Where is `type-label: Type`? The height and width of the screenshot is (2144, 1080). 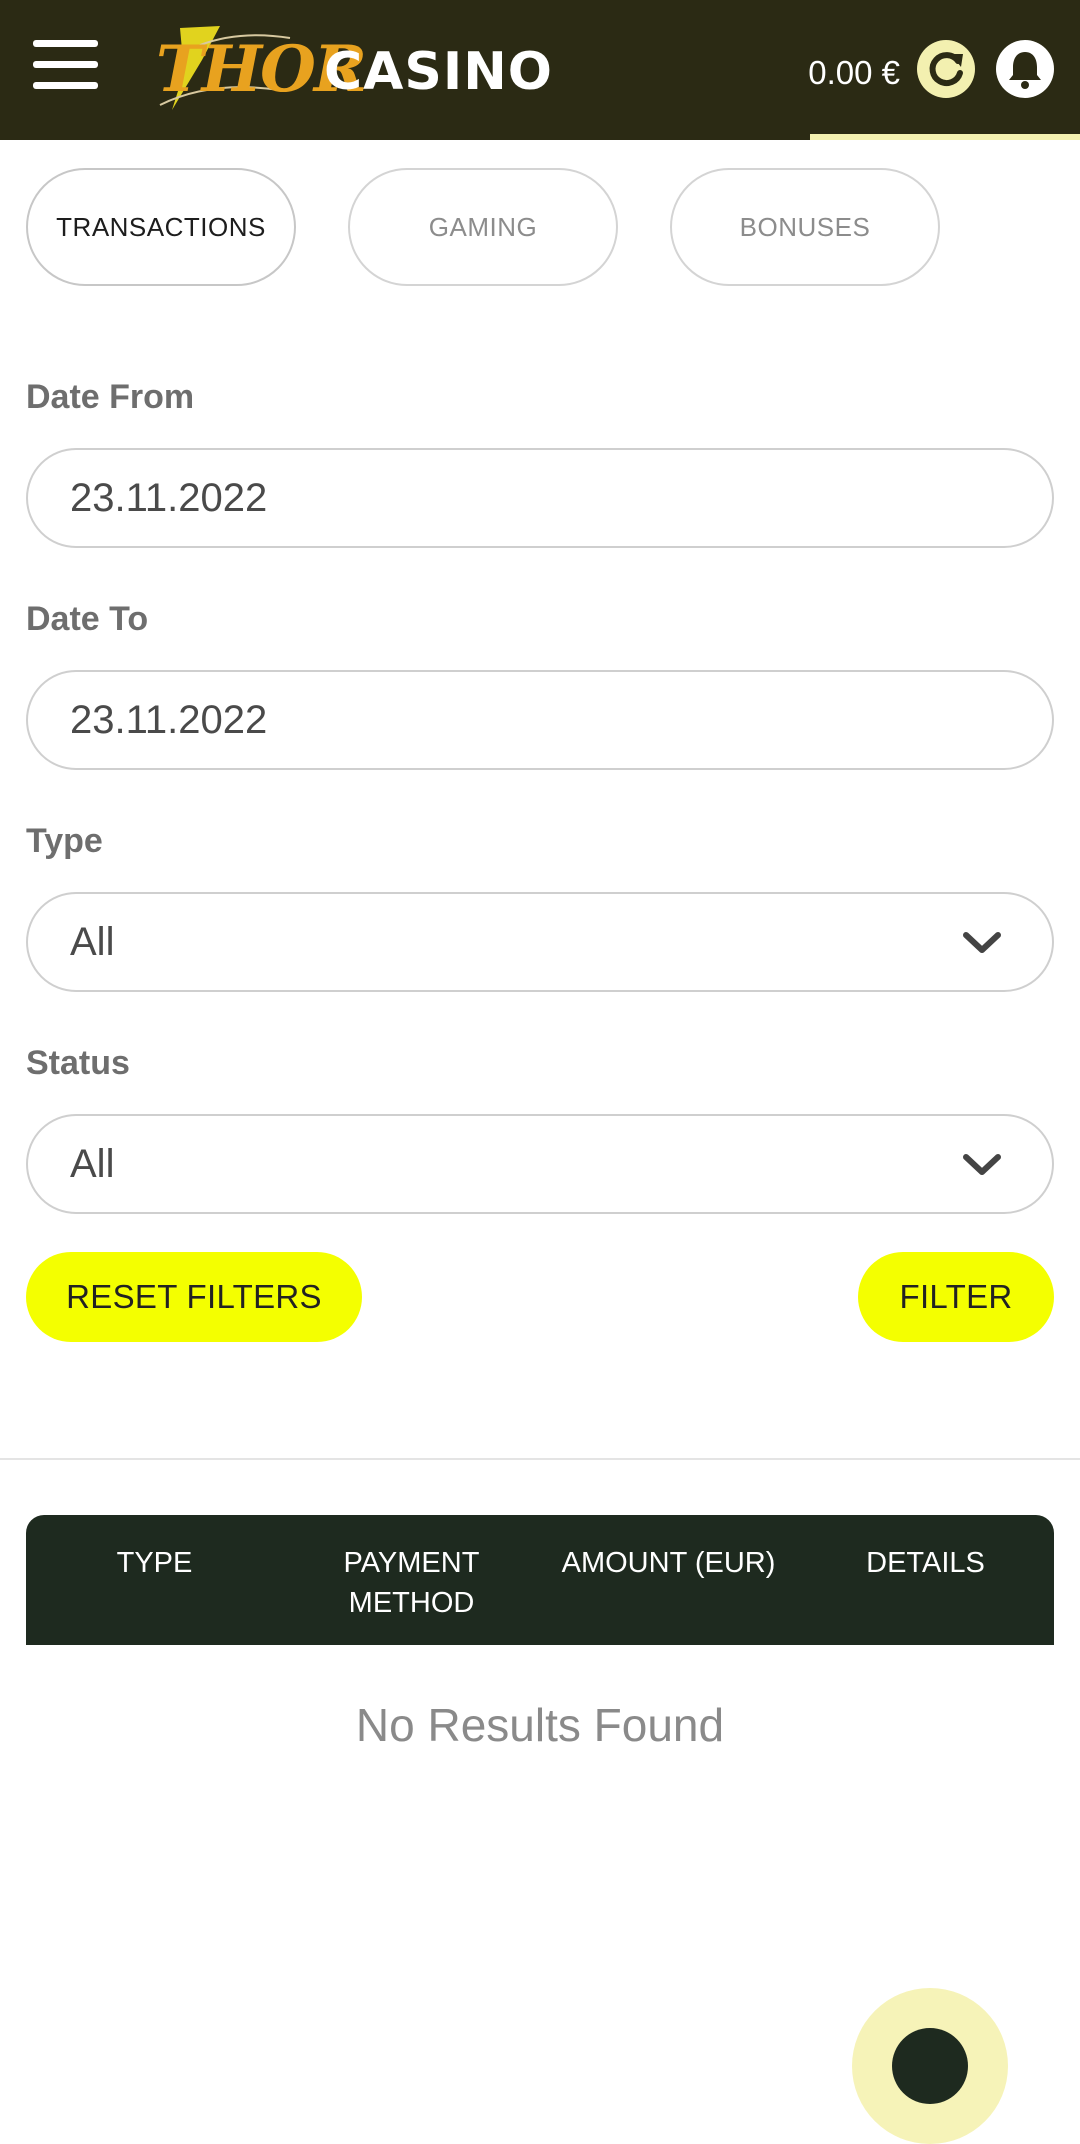
type-label: Type is located at coordinates (64, 841).